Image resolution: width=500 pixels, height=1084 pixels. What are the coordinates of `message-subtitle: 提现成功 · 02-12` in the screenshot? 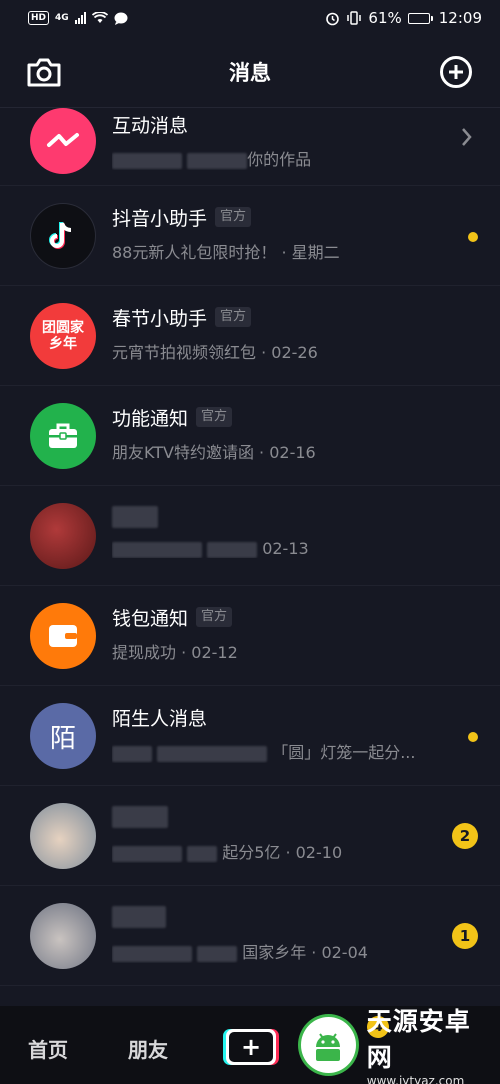 It's located at (175, 652).